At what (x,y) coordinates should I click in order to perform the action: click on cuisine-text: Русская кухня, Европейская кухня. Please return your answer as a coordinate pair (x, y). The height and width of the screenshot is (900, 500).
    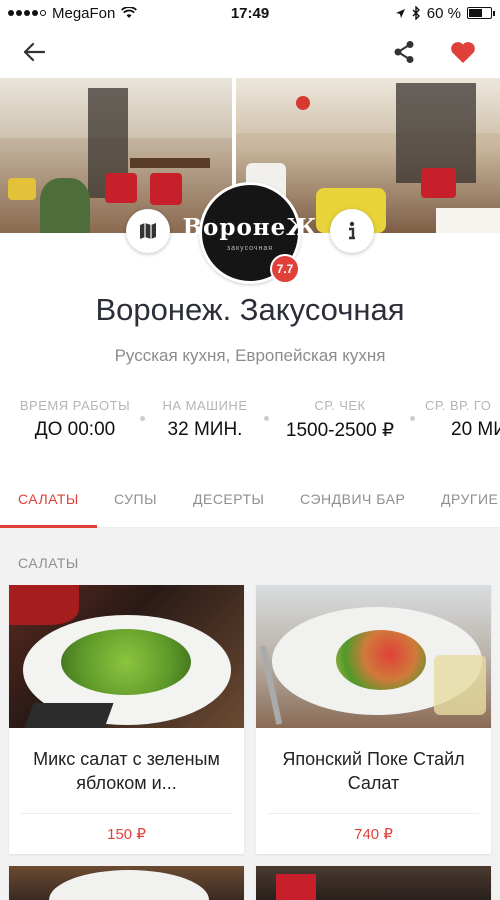
    Looking at the image, I should click on (250, 355).